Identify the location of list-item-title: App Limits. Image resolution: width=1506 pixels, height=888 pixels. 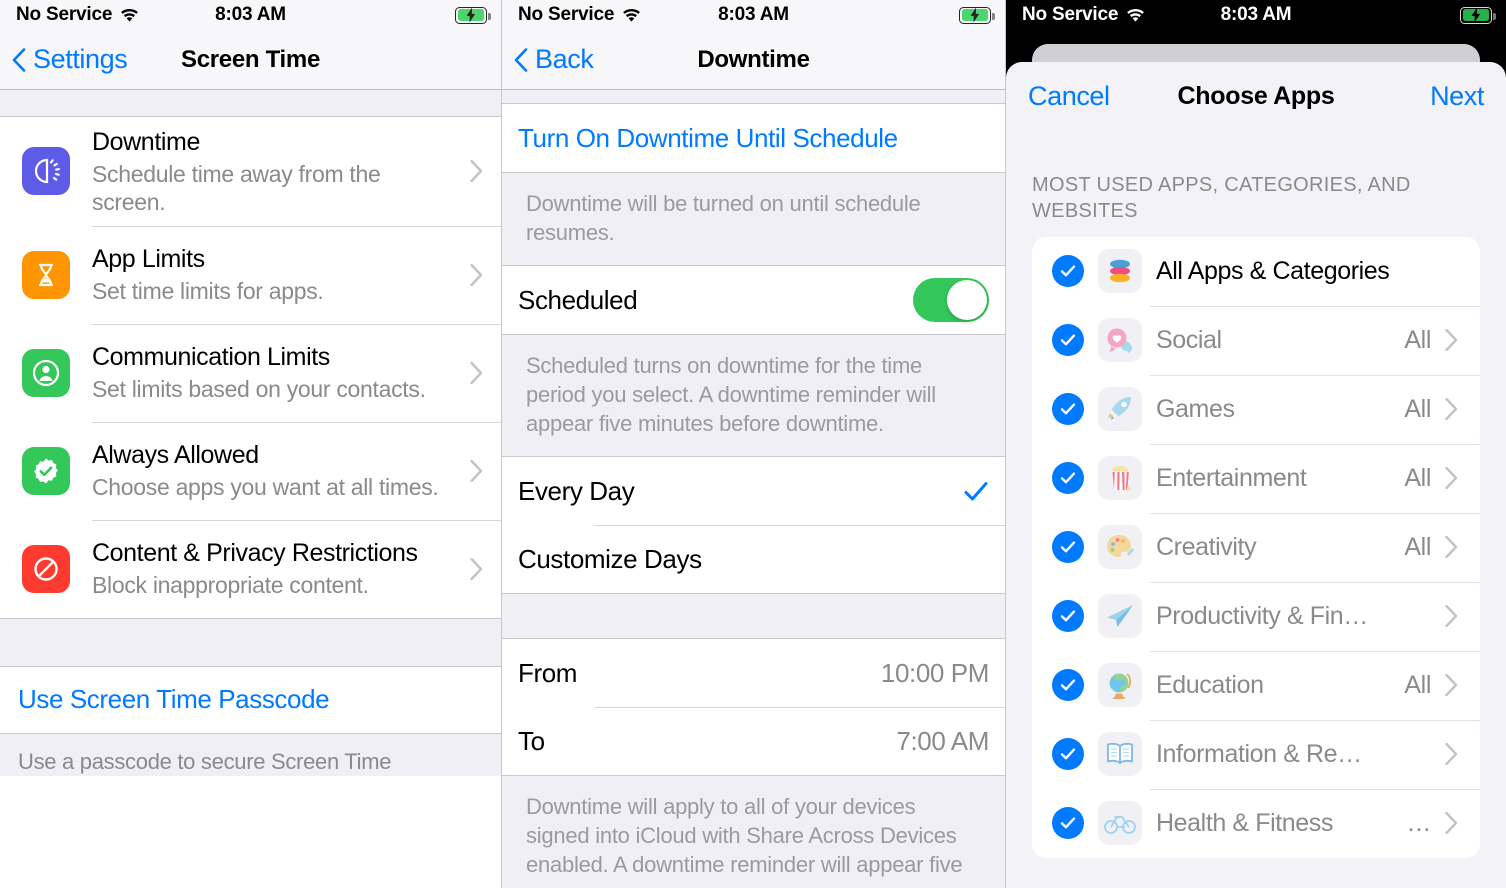
(148, 259).